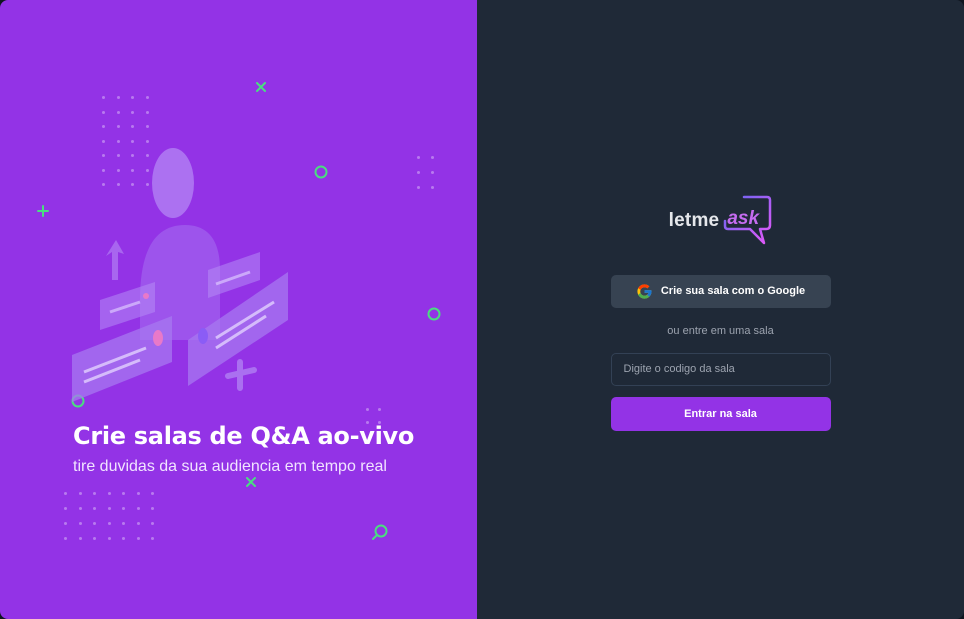 This screenshot has width=964, height=619. What do you see at coordinates (743, 218) in the screenshot?
I see `logo-text-ask: ask` at bounding box center [743, 218].